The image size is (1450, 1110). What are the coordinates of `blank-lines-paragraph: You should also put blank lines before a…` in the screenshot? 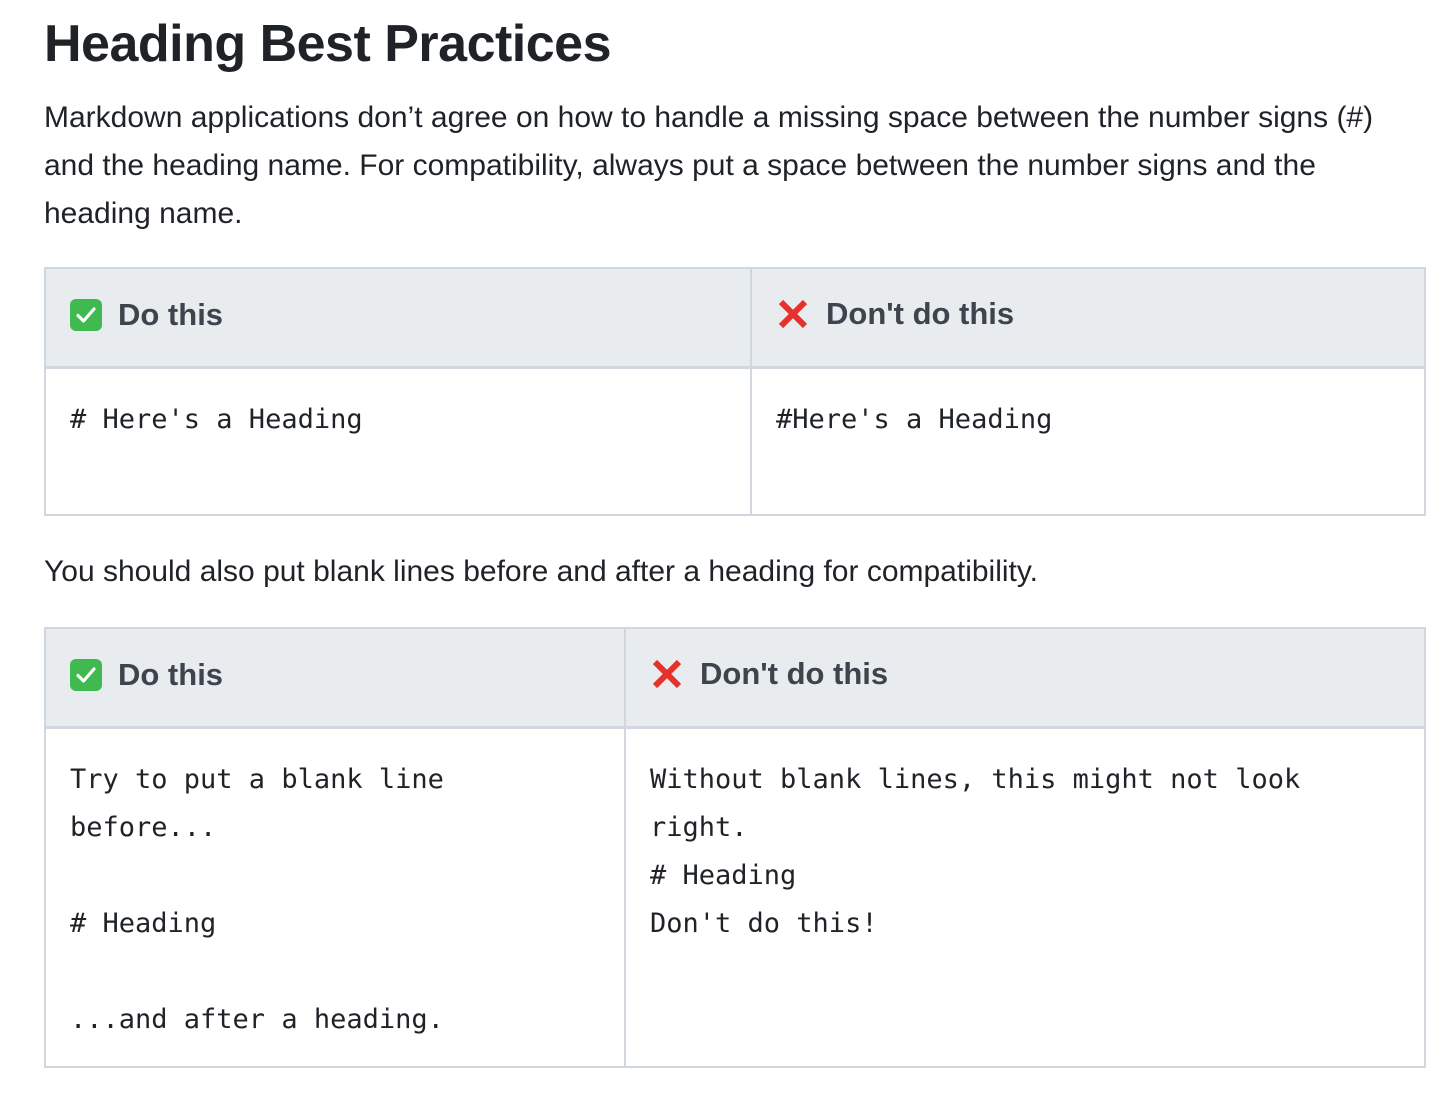 It's located at (541, 571).